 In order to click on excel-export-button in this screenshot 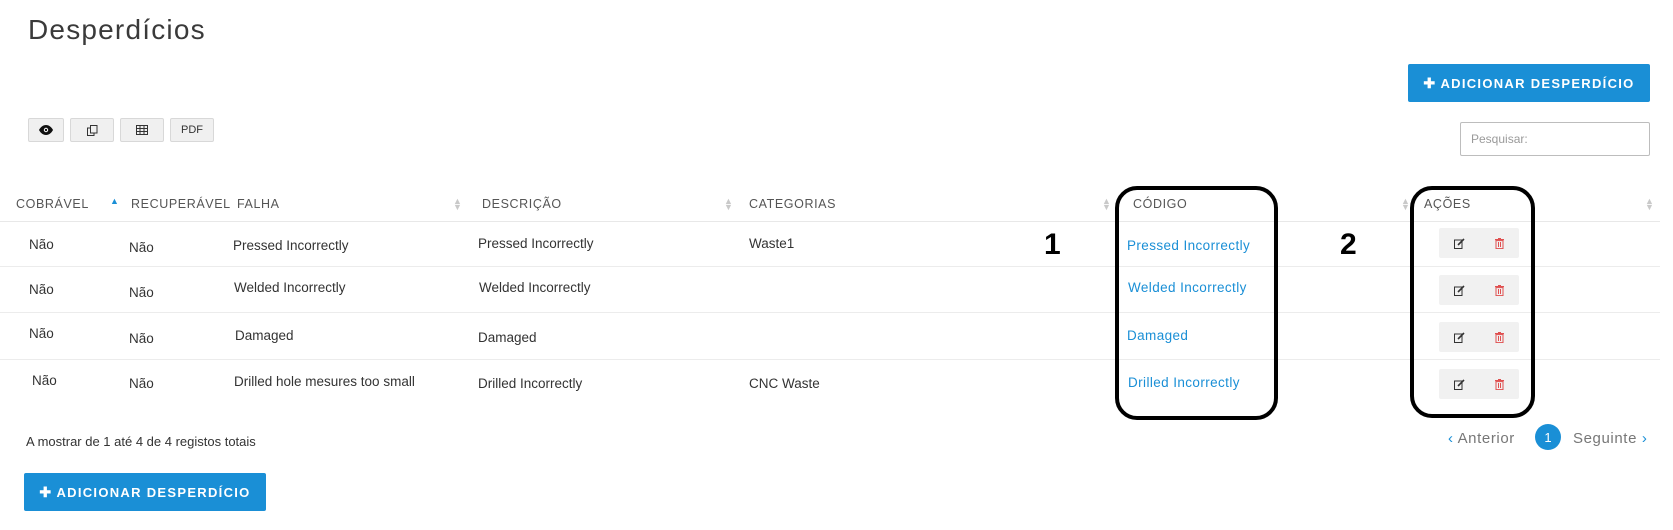, I will do `click(142, 130)`.